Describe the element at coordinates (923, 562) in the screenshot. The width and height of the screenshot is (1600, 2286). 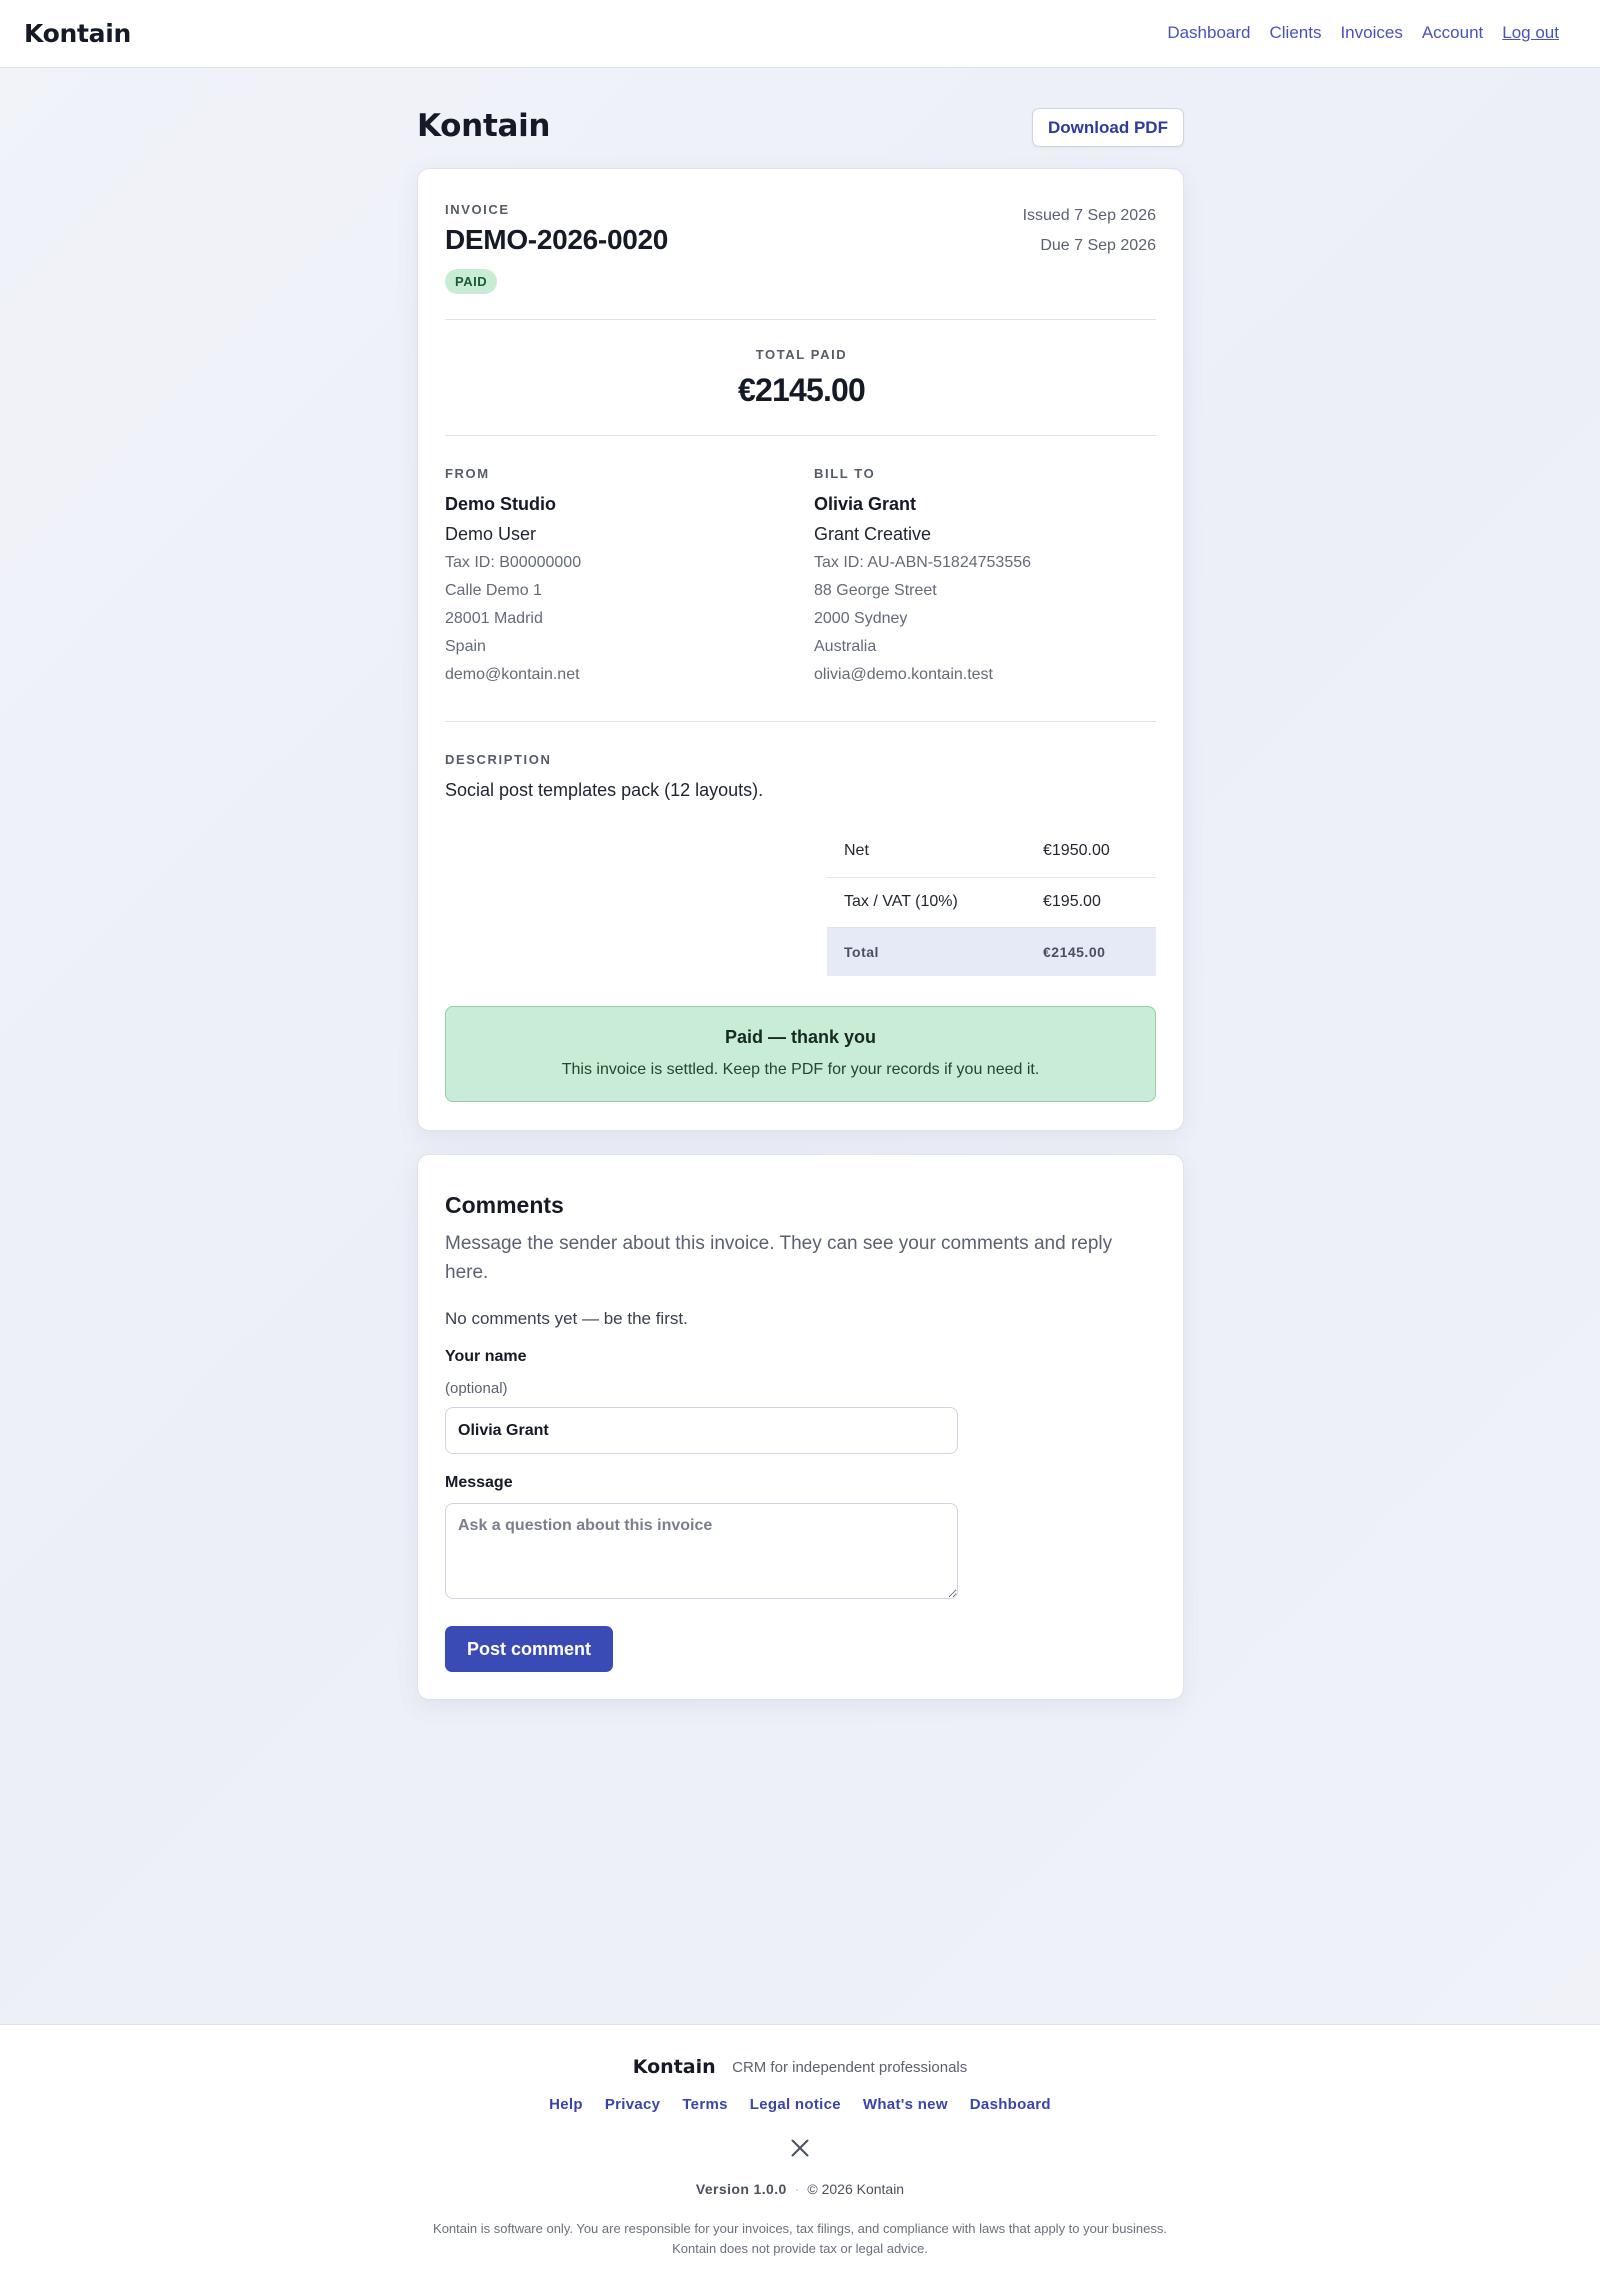
I see `bill-to-tax-id: Tax ID: AU-ABN-51824753556` at that location.